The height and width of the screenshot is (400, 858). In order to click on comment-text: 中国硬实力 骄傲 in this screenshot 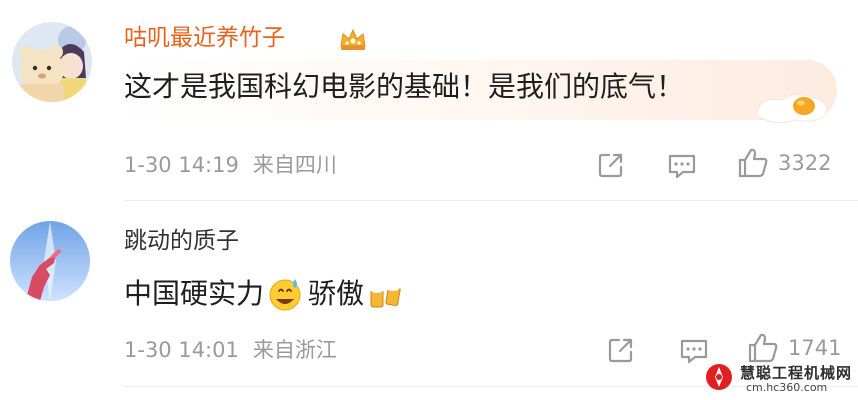, I will do `click(263, 294)`.